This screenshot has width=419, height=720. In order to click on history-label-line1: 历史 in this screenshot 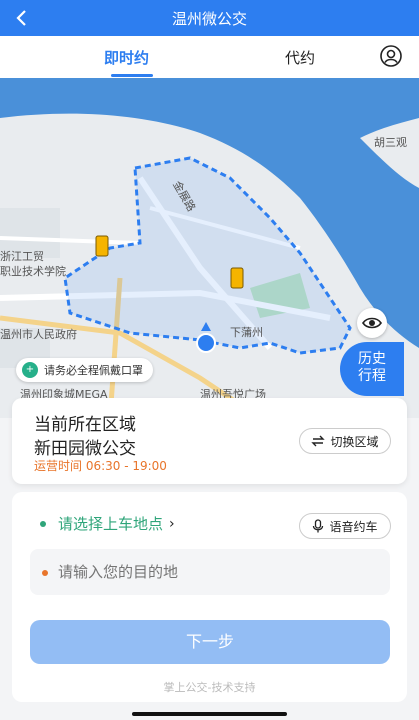, I will do `click(372, 359)`.